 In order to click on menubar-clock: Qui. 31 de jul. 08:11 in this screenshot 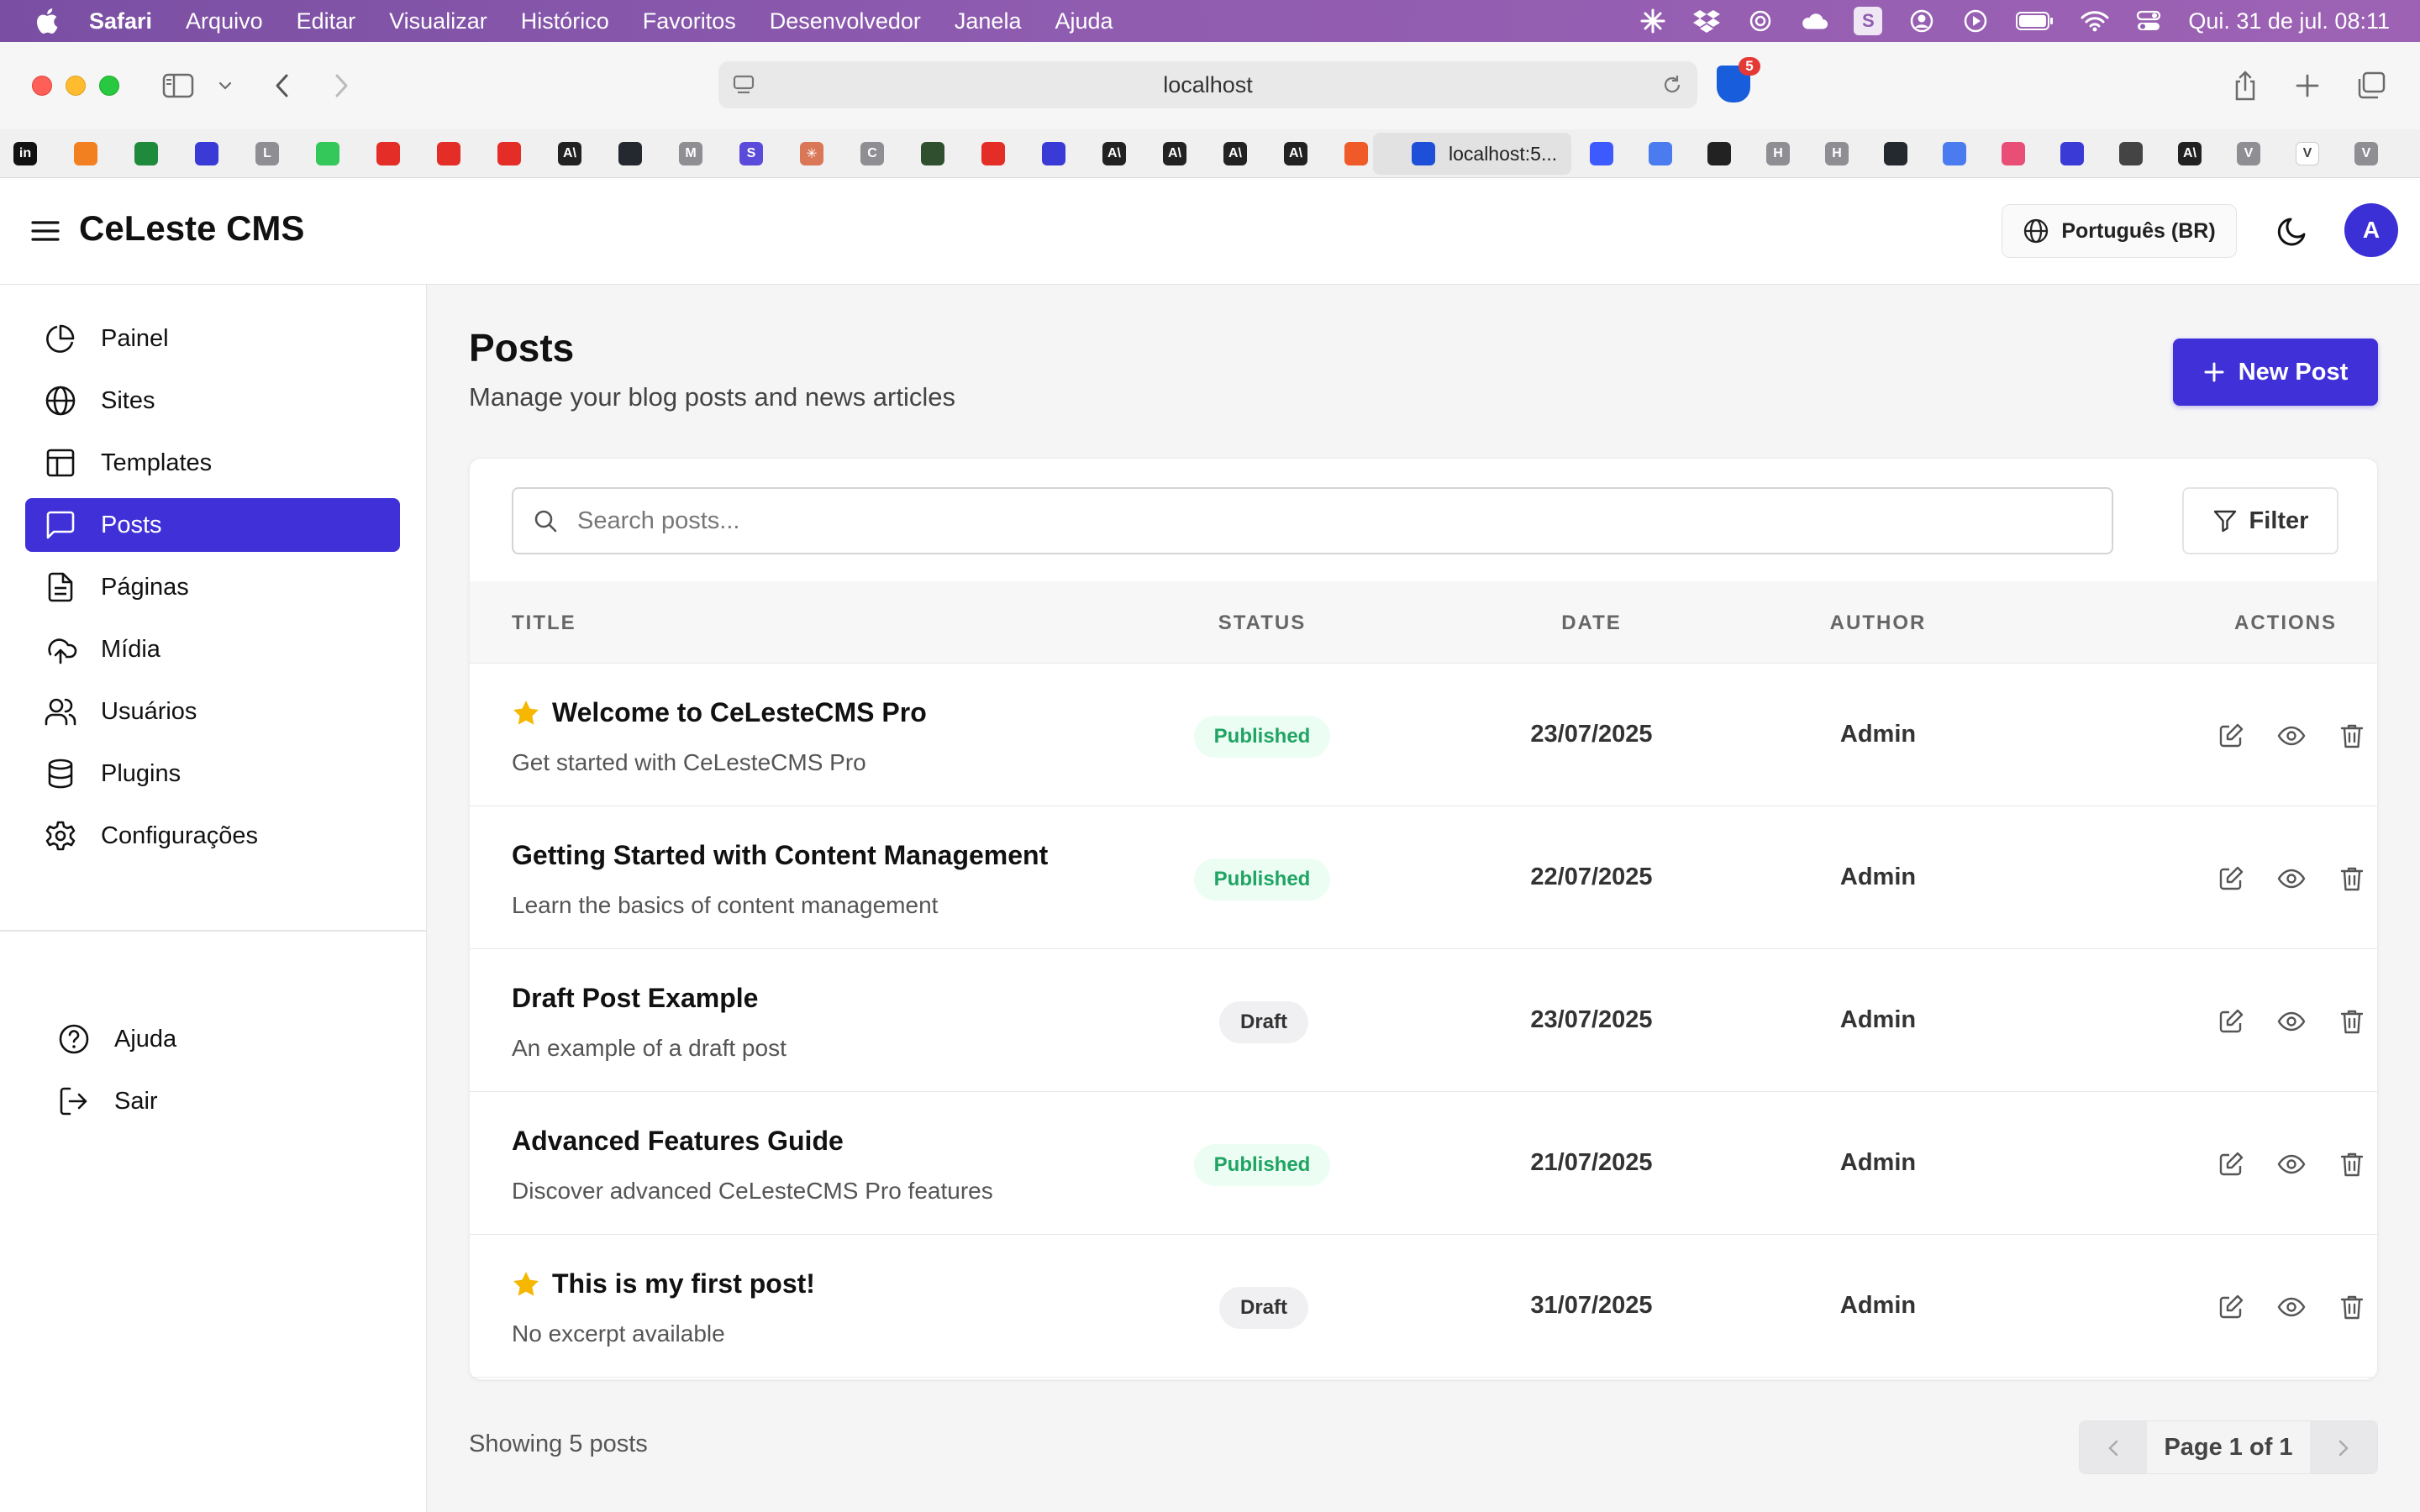, I will do `click(2289, 21)`.